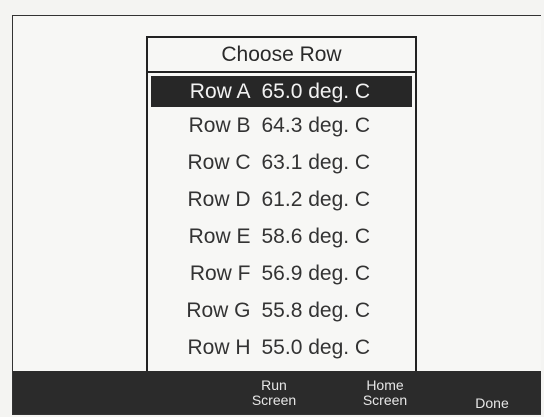 The height and width of the screenshot is (417, 544). What do you see at coordinates (316, 125) in the screenshot?
I see `row-temperature: 64.3 deg. C` at bounding box center [316, 125].